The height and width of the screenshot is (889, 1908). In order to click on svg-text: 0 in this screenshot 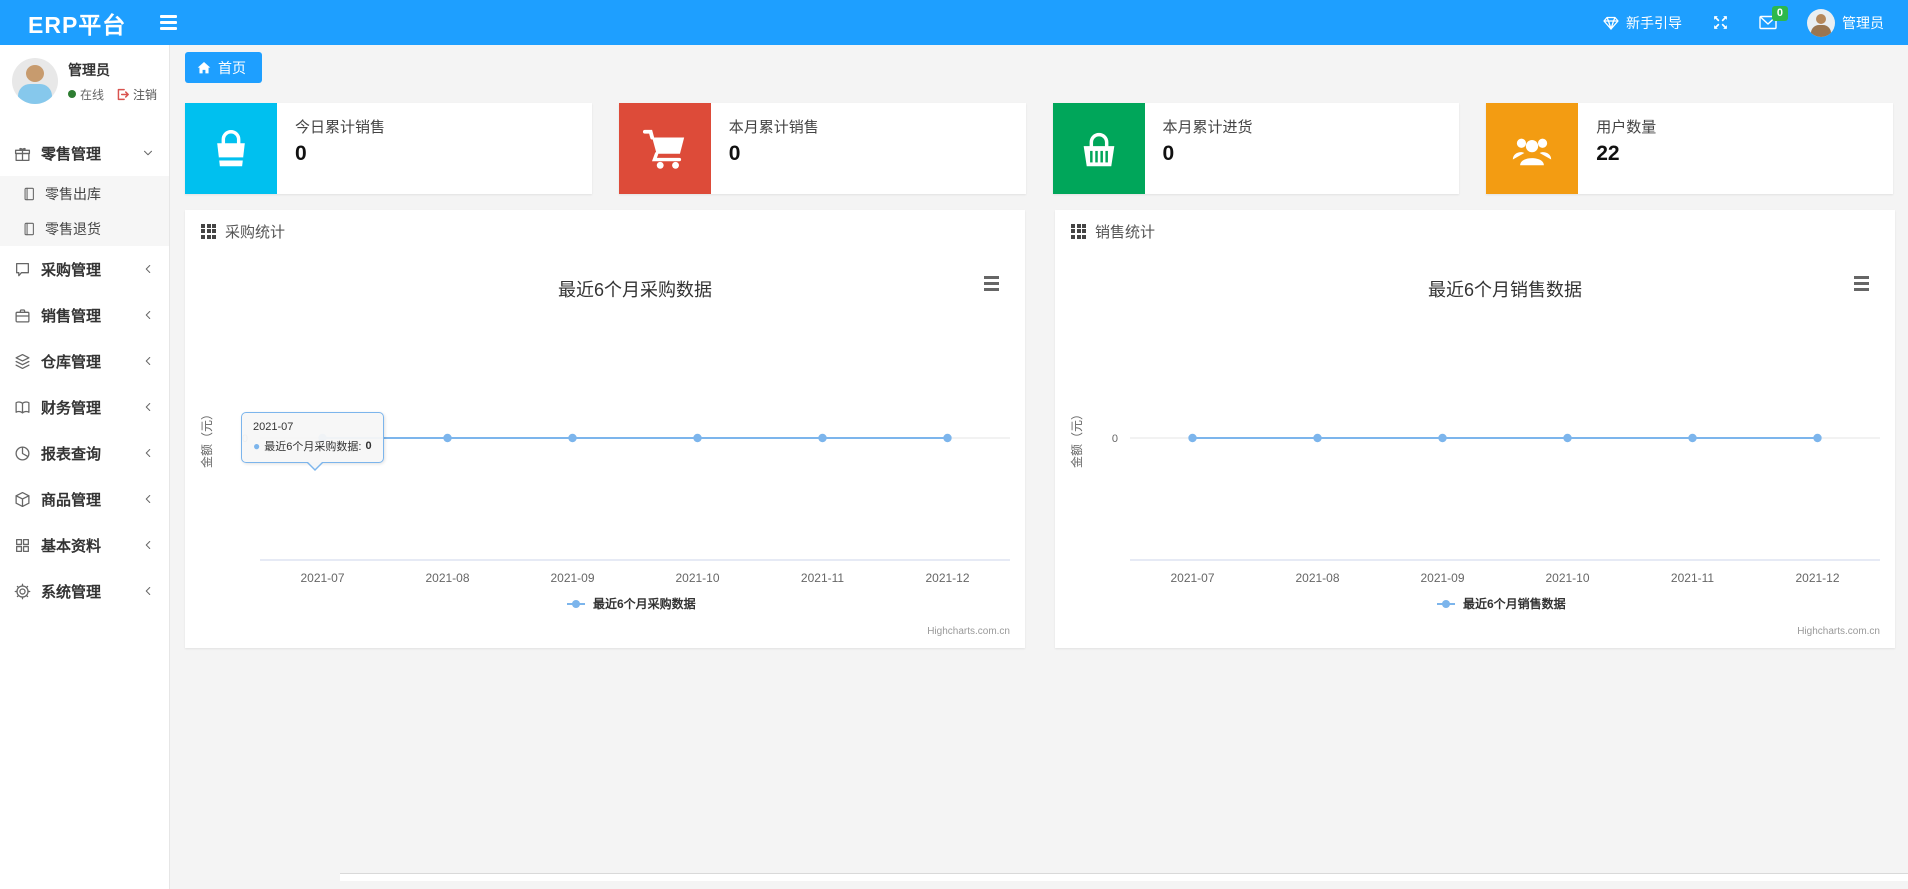, I will do `click(1115, 439)`.